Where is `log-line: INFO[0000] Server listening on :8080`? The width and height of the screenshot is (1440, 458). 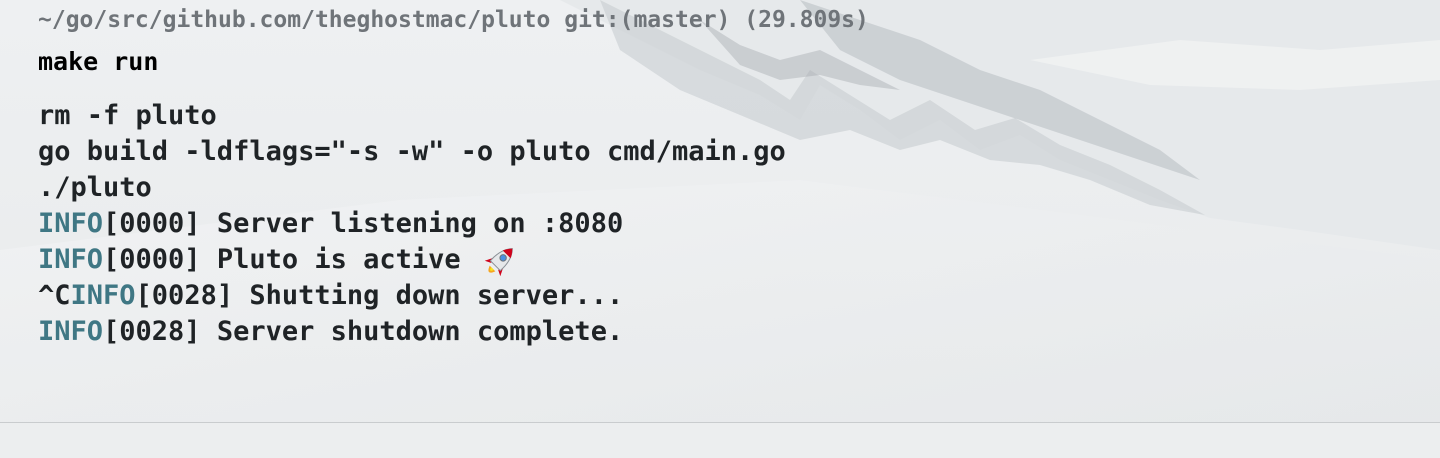 log-line: INFO[0000] Server listening on :8080 is located at coordinates (331, 223).